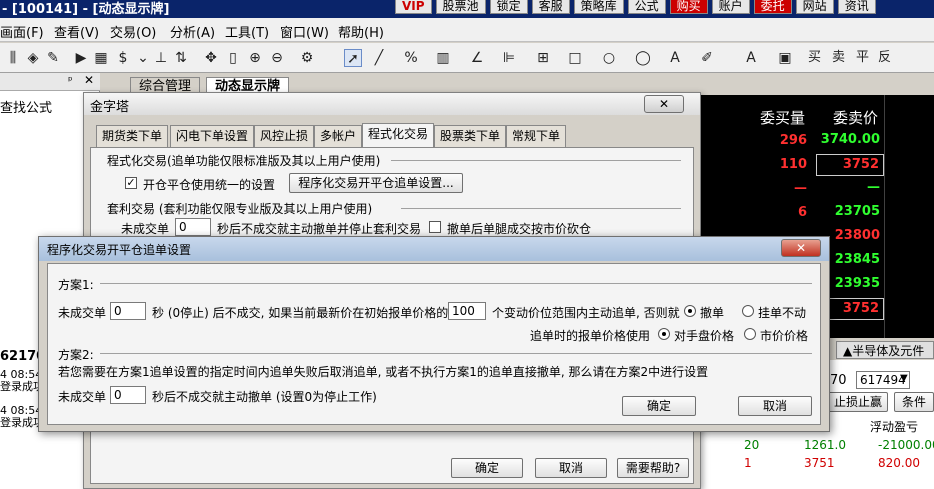  What do you see at coordinates (730, 7) in the screenshot?
I see `account-button: 账户` at bounding box center [730, 7].